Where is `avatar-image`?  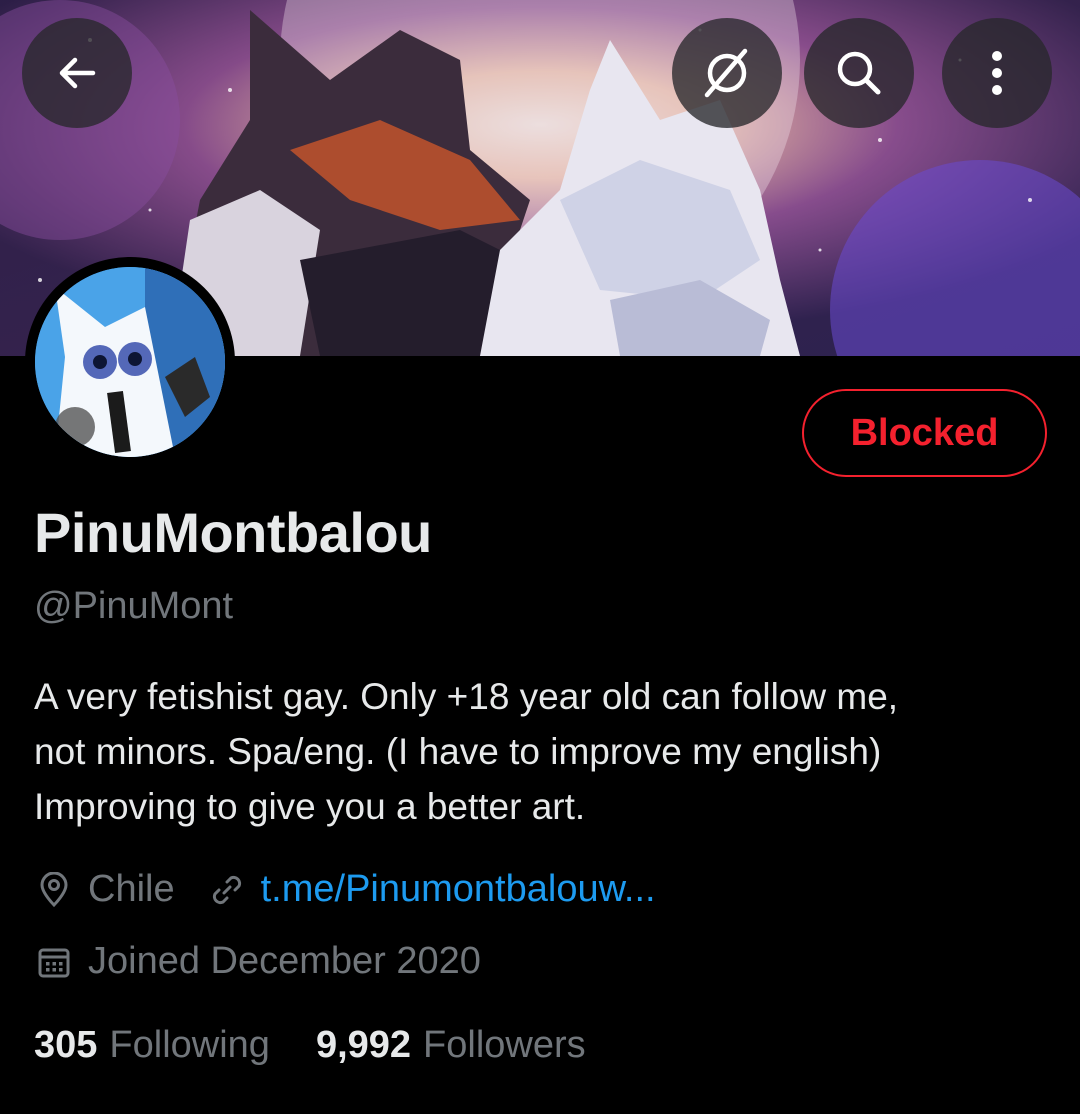 avatar-image is located at coordinates (130, 362).